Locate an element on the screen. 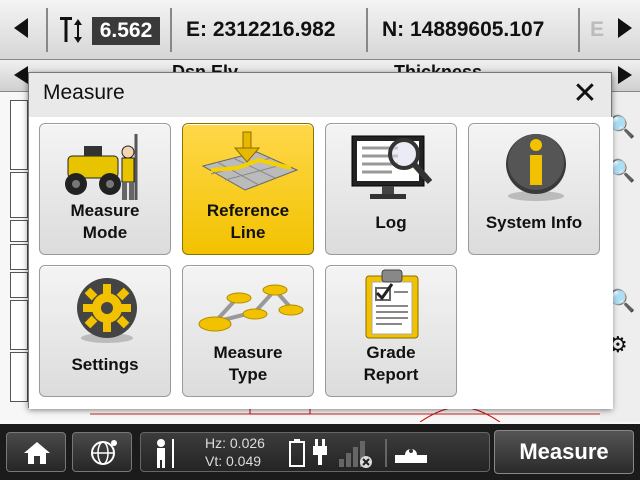 This screenshot has height=480, width=640. settings-button: Settings is located at coordinates (105, 331).